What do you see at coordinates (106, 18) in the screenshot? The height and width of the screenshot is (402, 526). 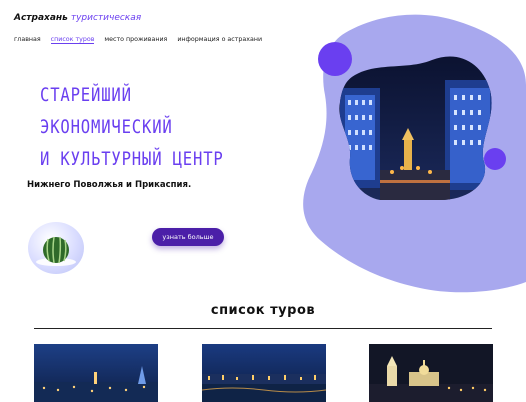 I see `logo-tagline: туристическая` at bounding box center [106, 18].